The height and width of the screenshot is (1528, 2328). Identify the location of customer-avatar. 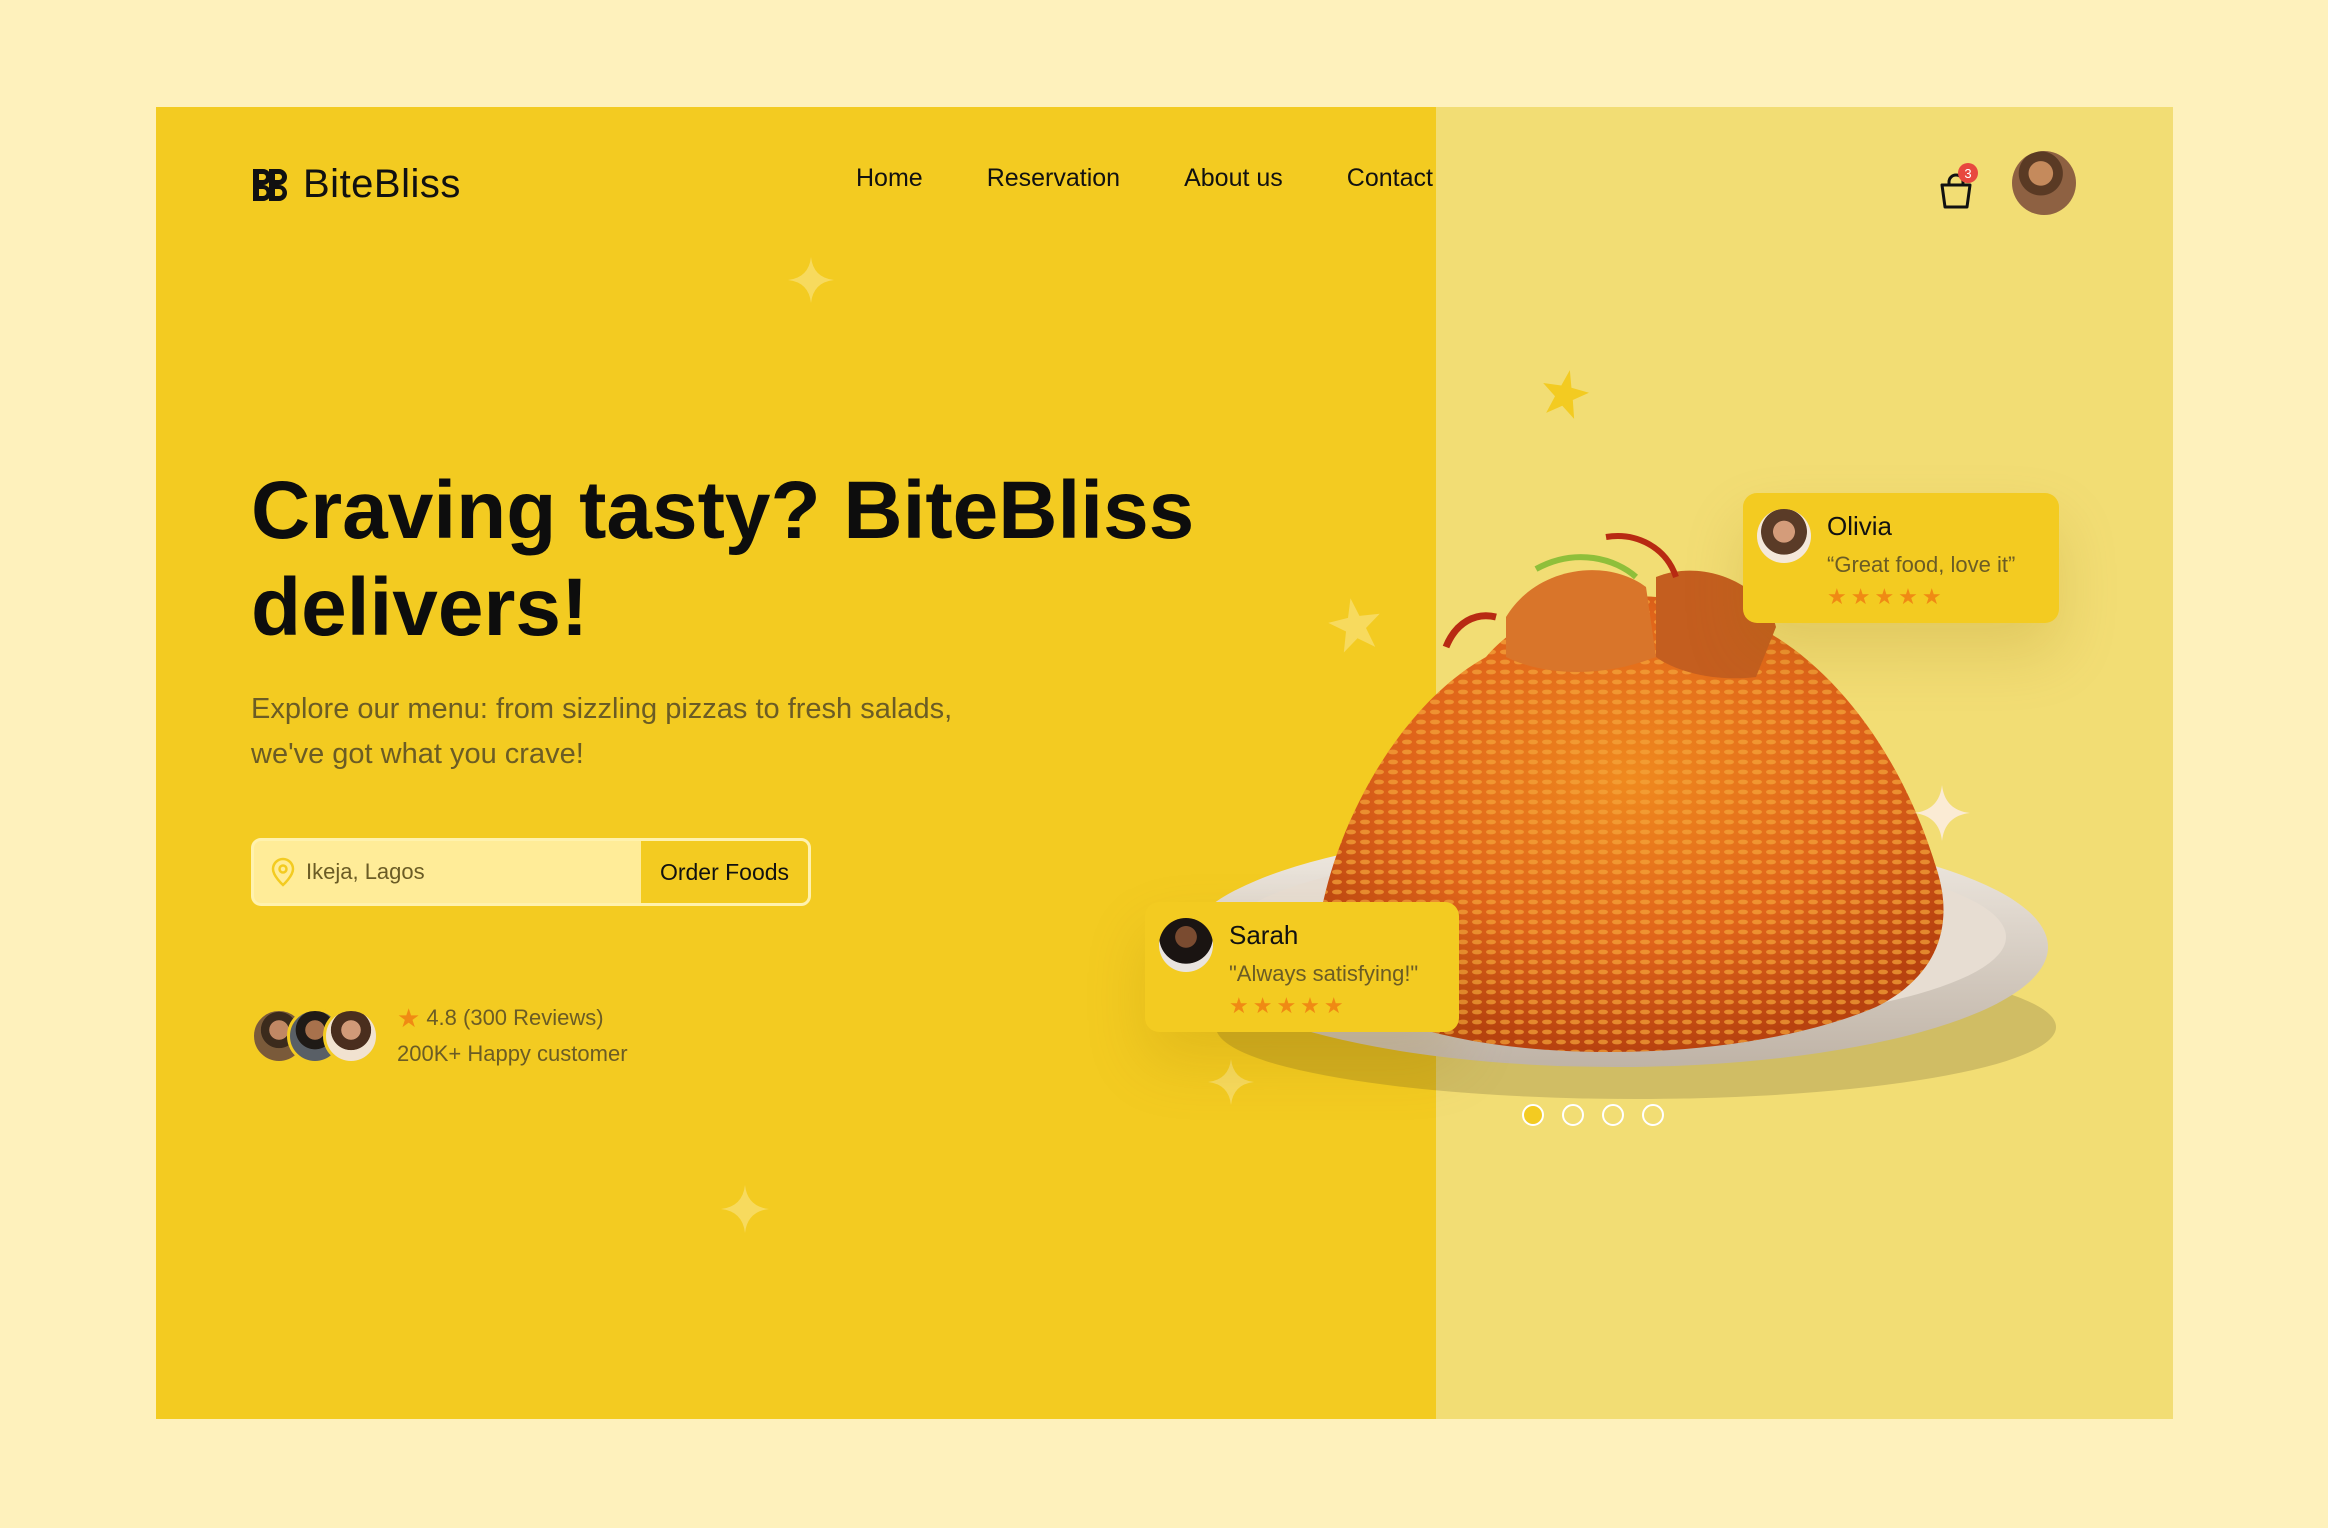
(351, 1036).